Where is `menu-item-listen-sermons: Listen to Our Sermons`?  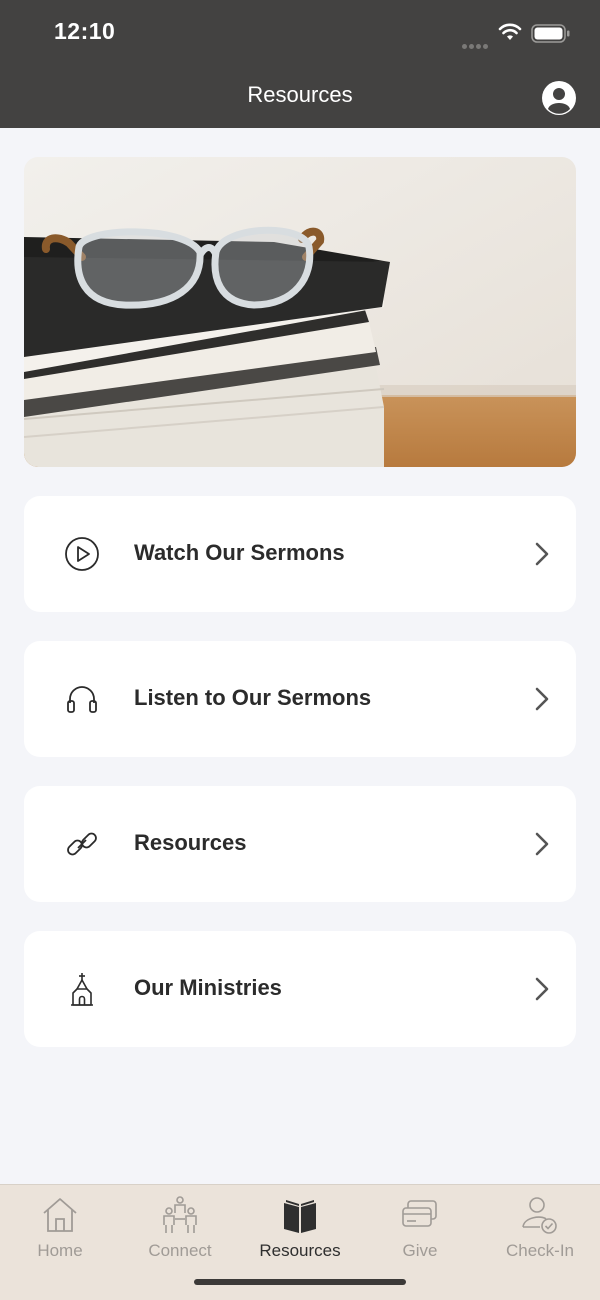
menu-item-listen-sermons: Listen to Our Sermons is located at coordinates (300, 699).